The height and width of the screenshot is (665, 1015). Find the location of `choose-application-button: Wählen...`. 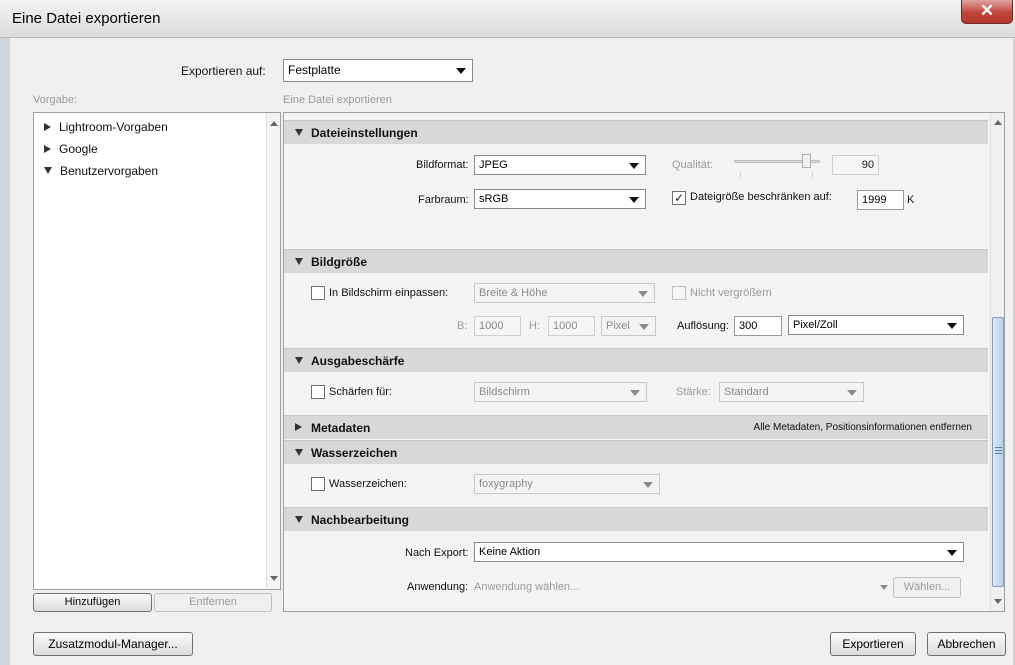

choose-application-button: Wählen... is located at coordinates (927, 587).